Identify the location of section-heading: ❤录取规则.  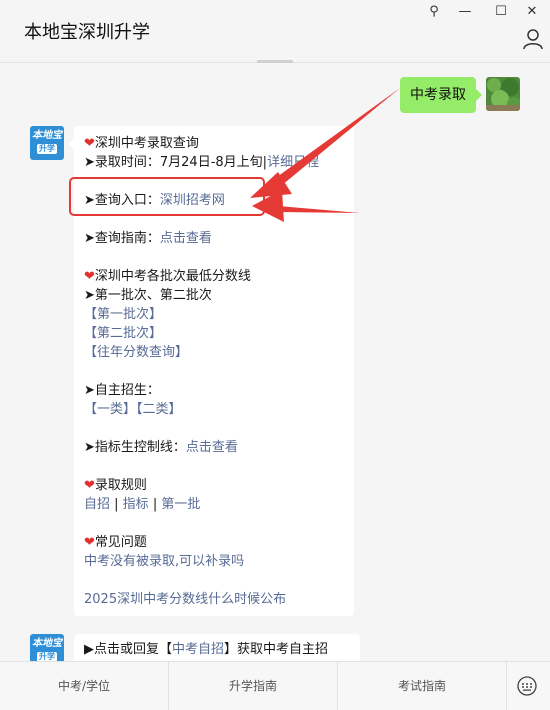
(115, 485).